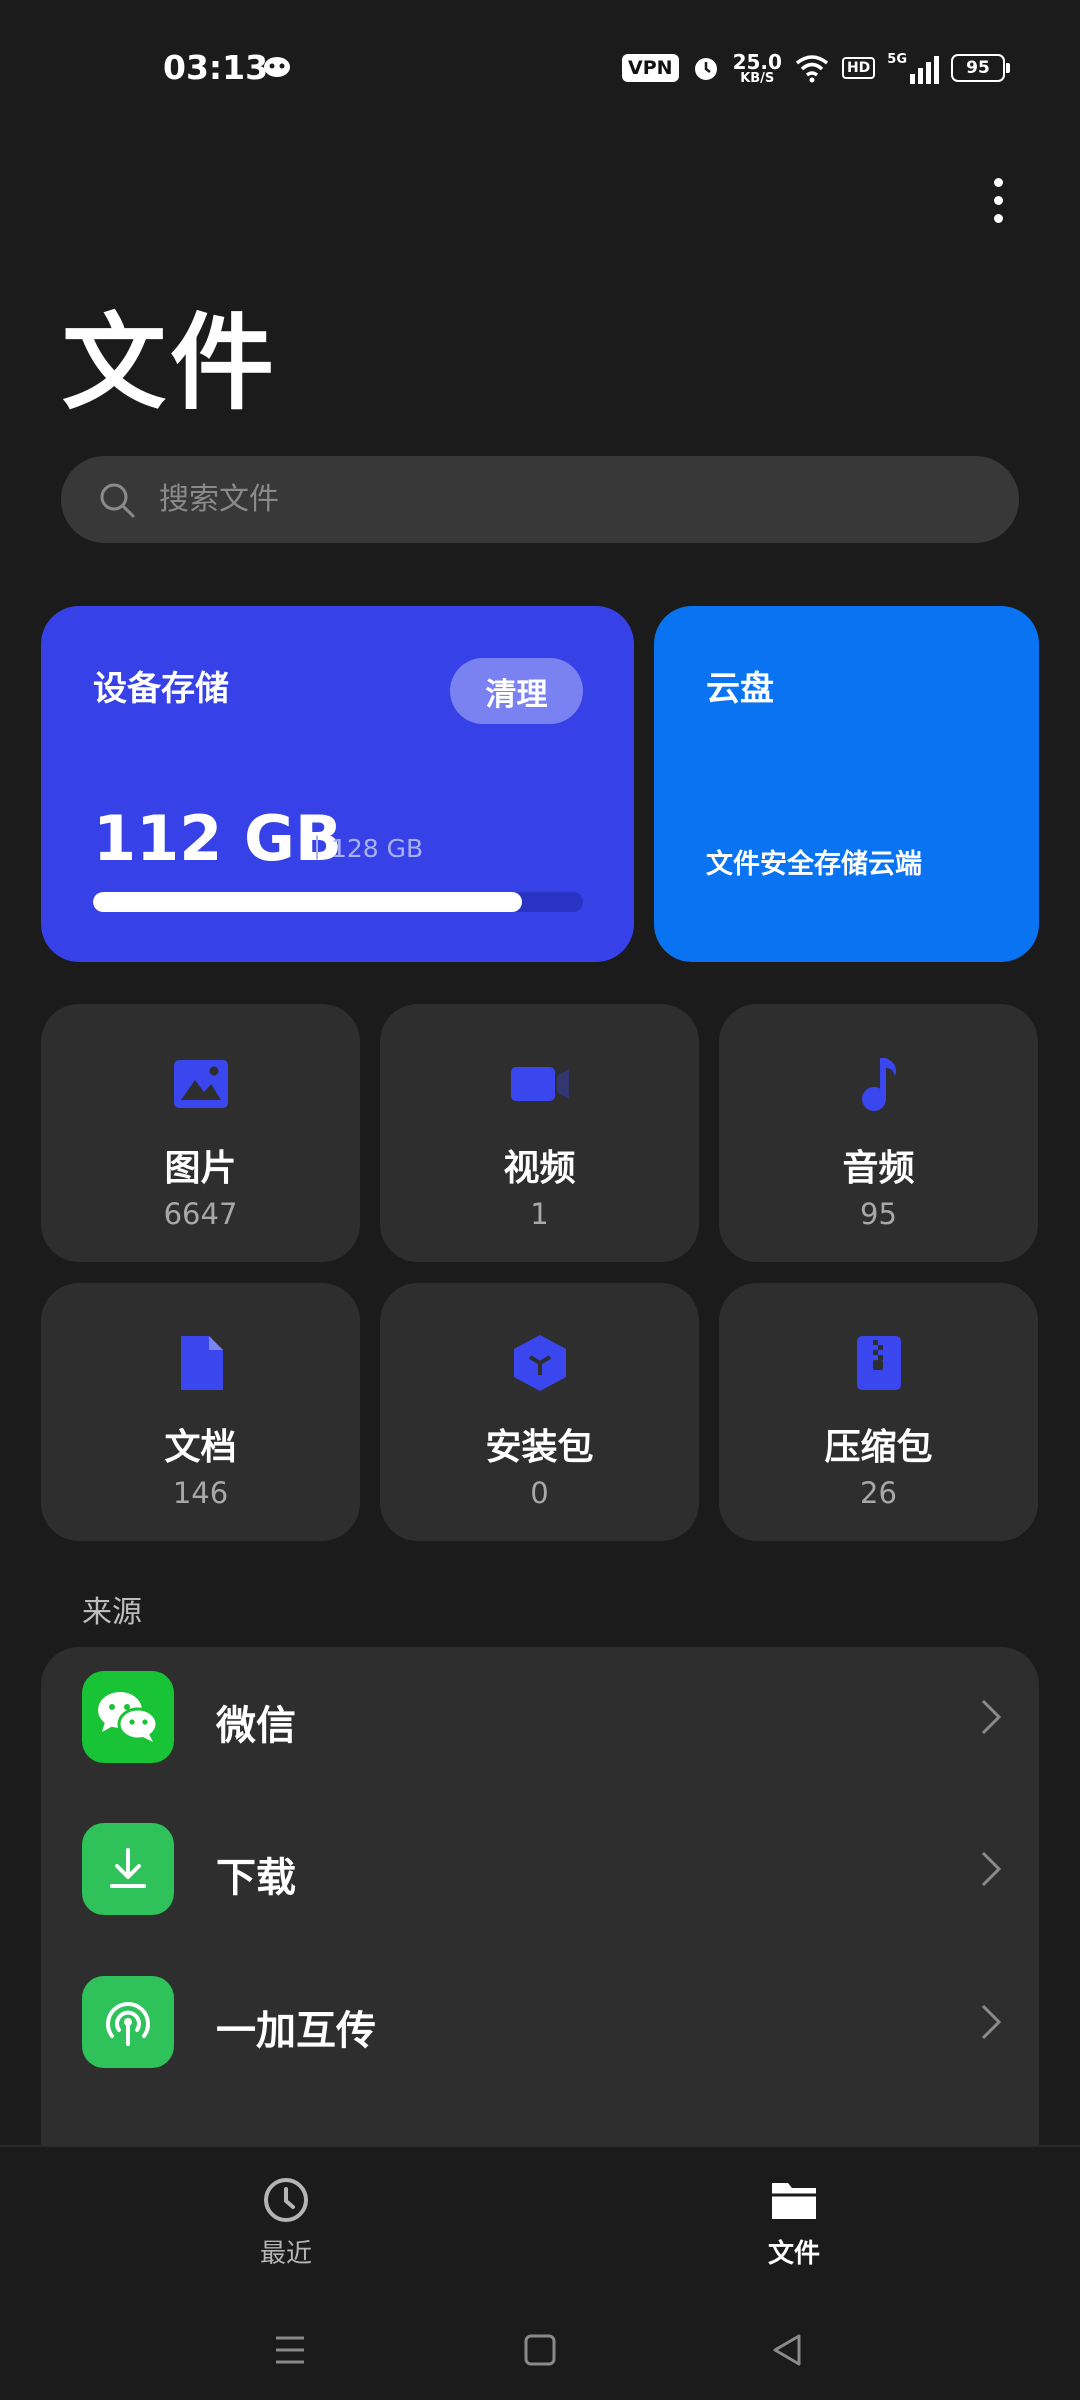 The height and width of the screenshot is (2400, 1080). I want to click on cloud-title: 云盘, so click(740, 689).